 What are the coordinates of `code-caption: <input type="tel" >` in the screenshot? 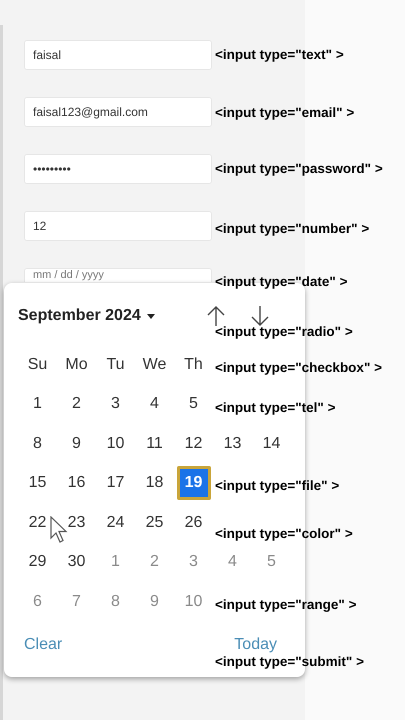 It's located at (275, 408).